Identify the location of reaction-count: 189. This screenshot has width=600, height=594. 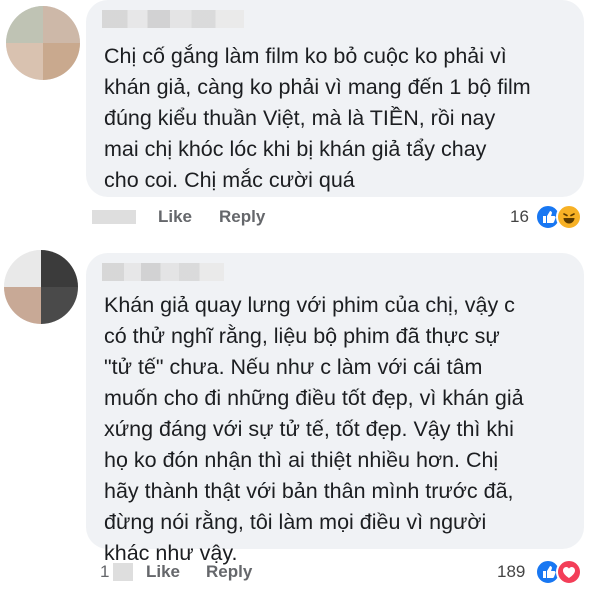
(511, 572).